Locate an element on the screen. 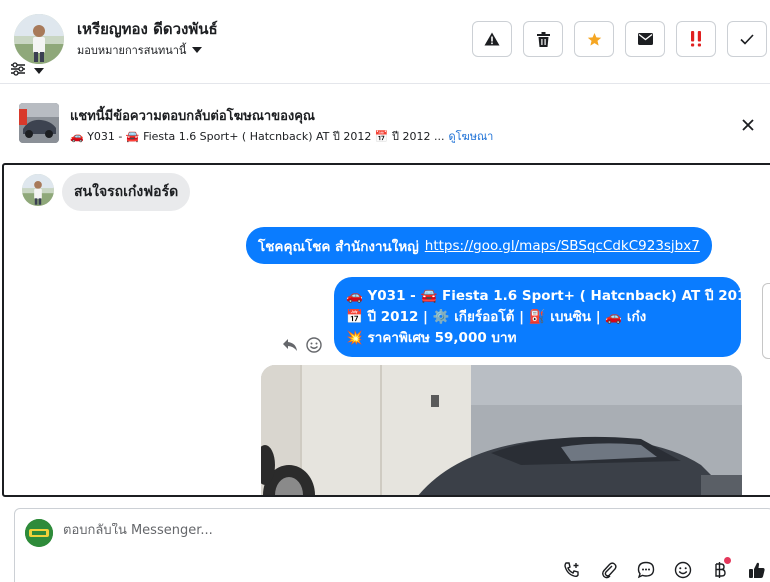 This screenshot has width=770, height=582. checkmark-icon is located at coordinates (747, 39).